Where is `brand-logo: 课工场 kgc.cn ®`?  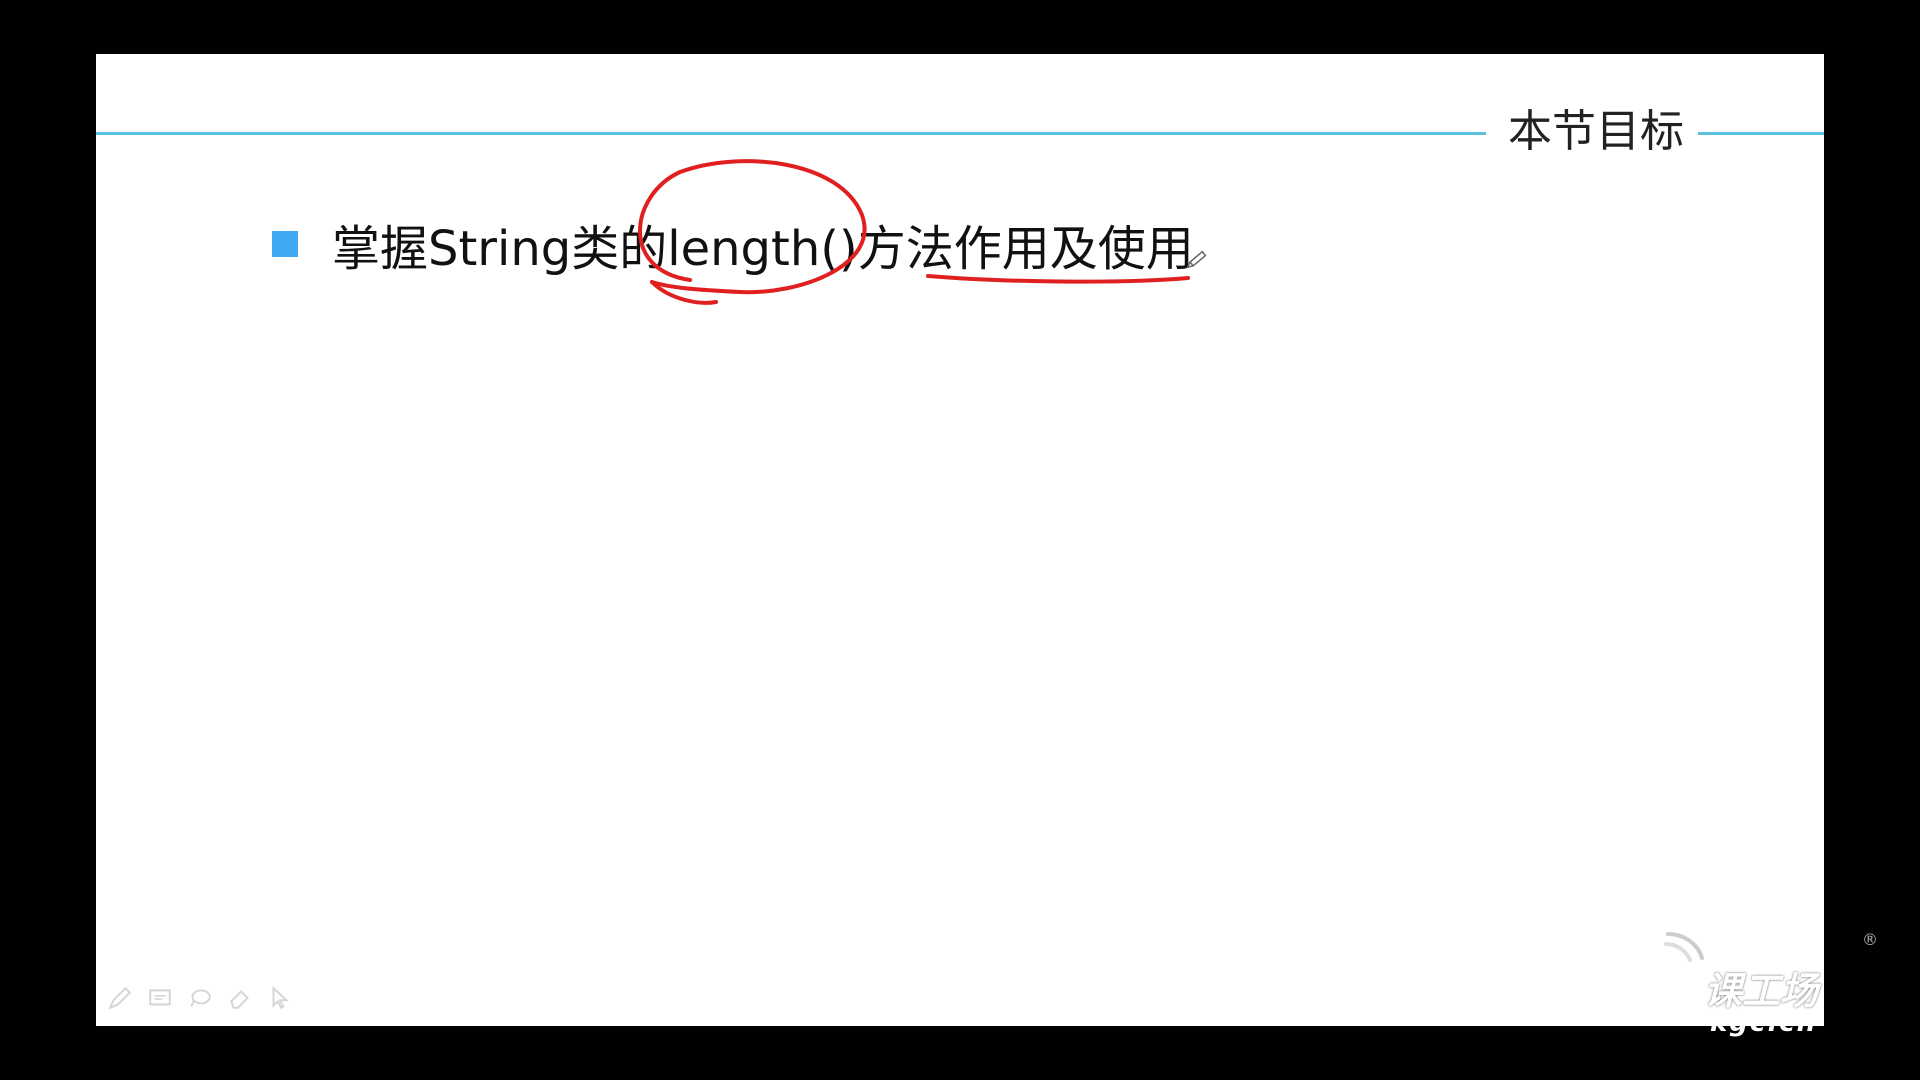 brand-logo: 课工场 kgc.cn ® is located at coordinates (1749, 990).